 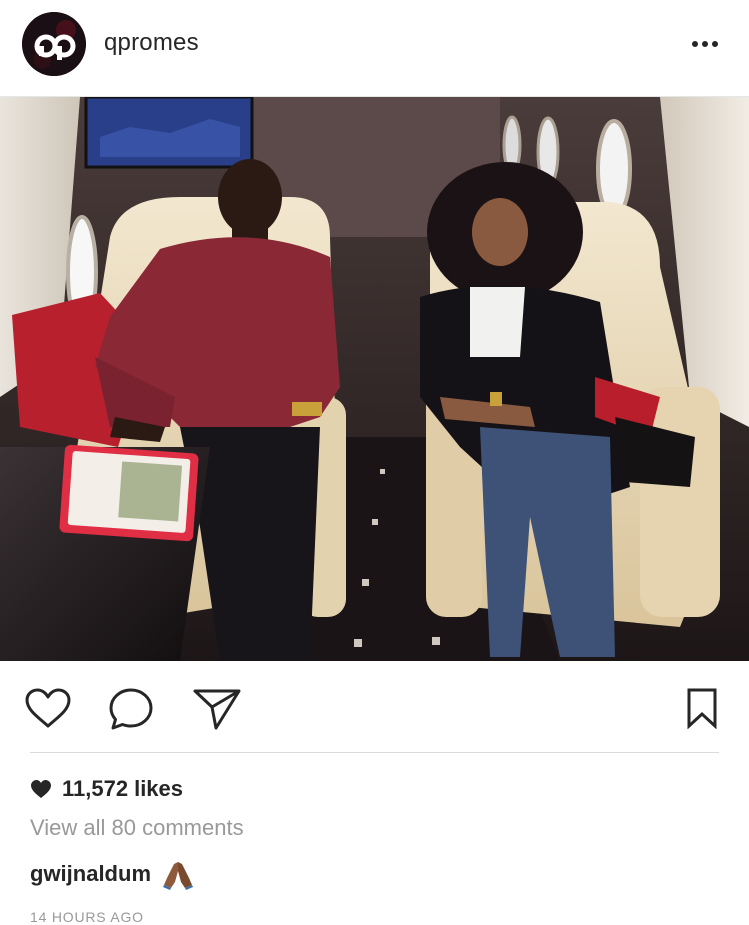 I want to click on post-timestamp: 14 HOURS AGO, so click(x=87, y=917).